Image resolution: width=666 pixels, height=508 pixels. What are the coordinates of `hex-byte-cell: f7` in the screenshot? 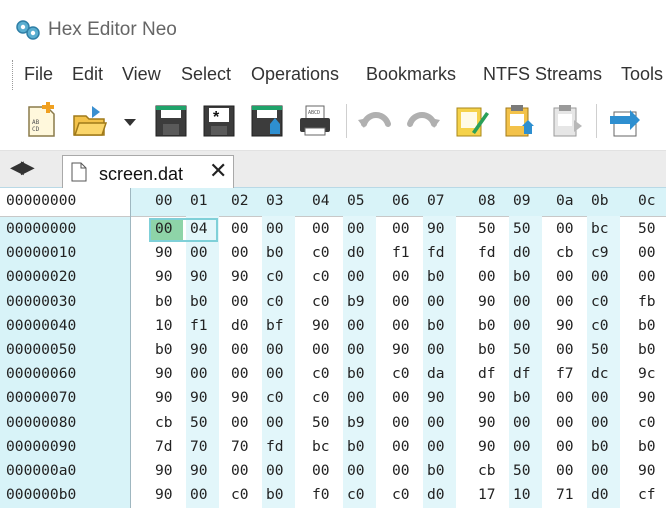 It's located at (565, 373).